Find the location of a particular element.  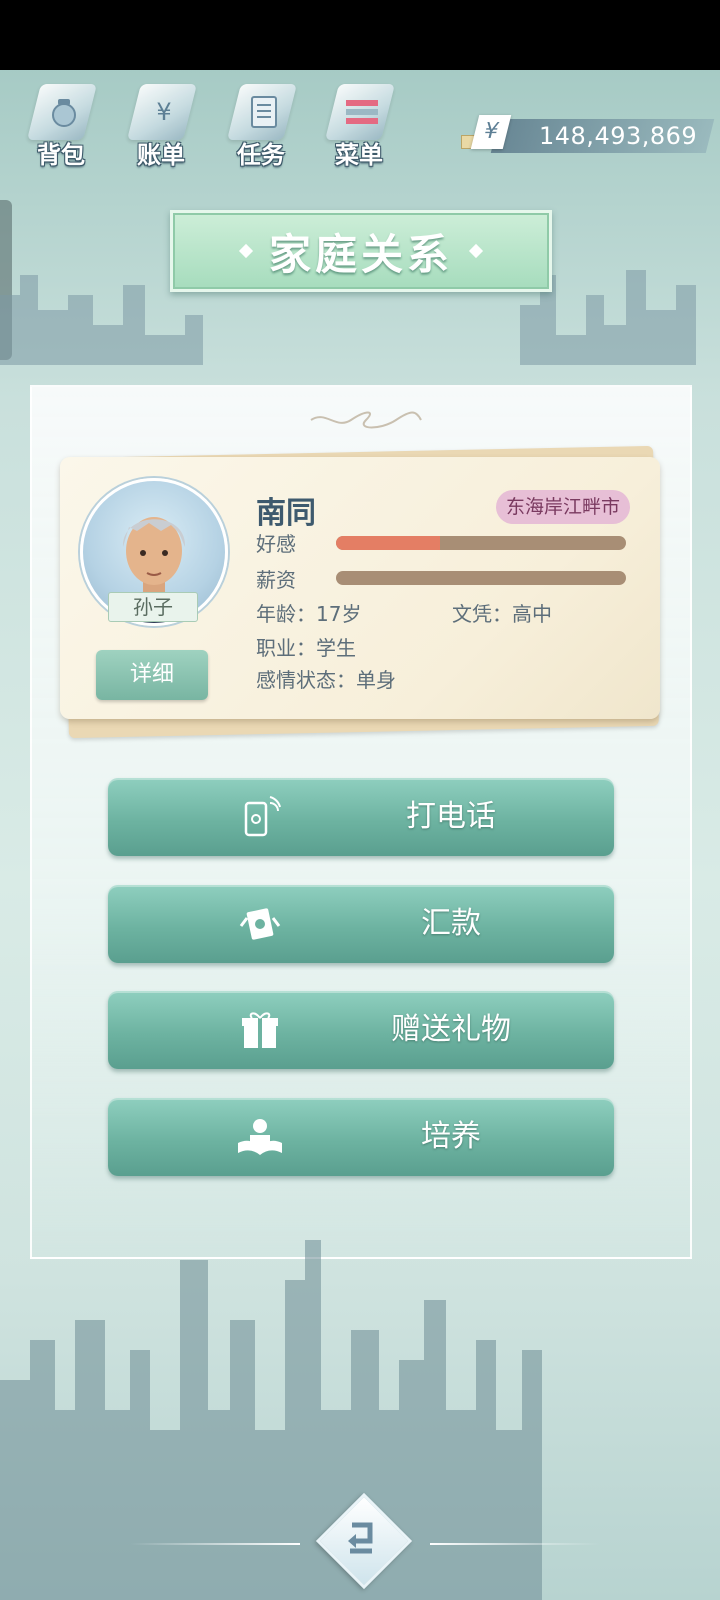

send-gift-label: 赠送礼物 is located at coordinates (451, 1029).